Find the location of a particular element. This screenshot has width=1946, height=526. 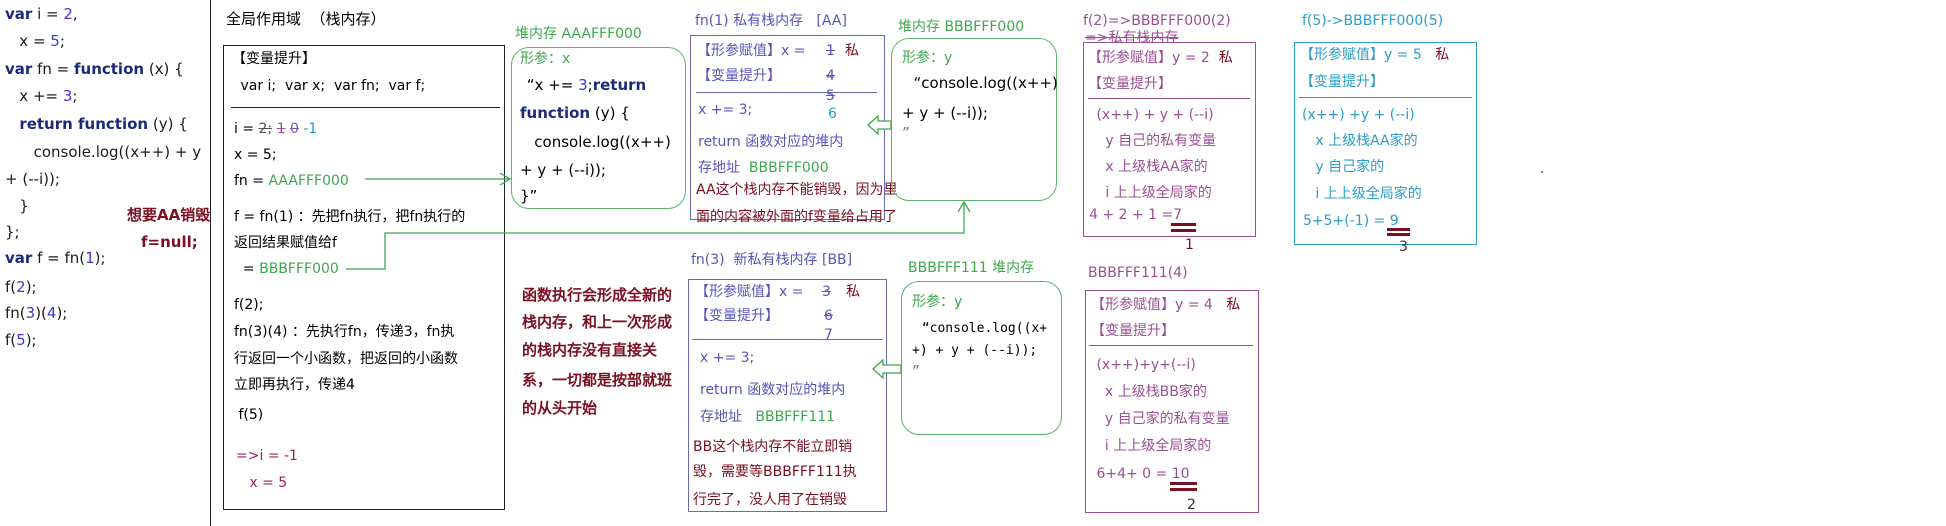

arrow-fn-to-heap-aaa is located at coordinates (438, 179).